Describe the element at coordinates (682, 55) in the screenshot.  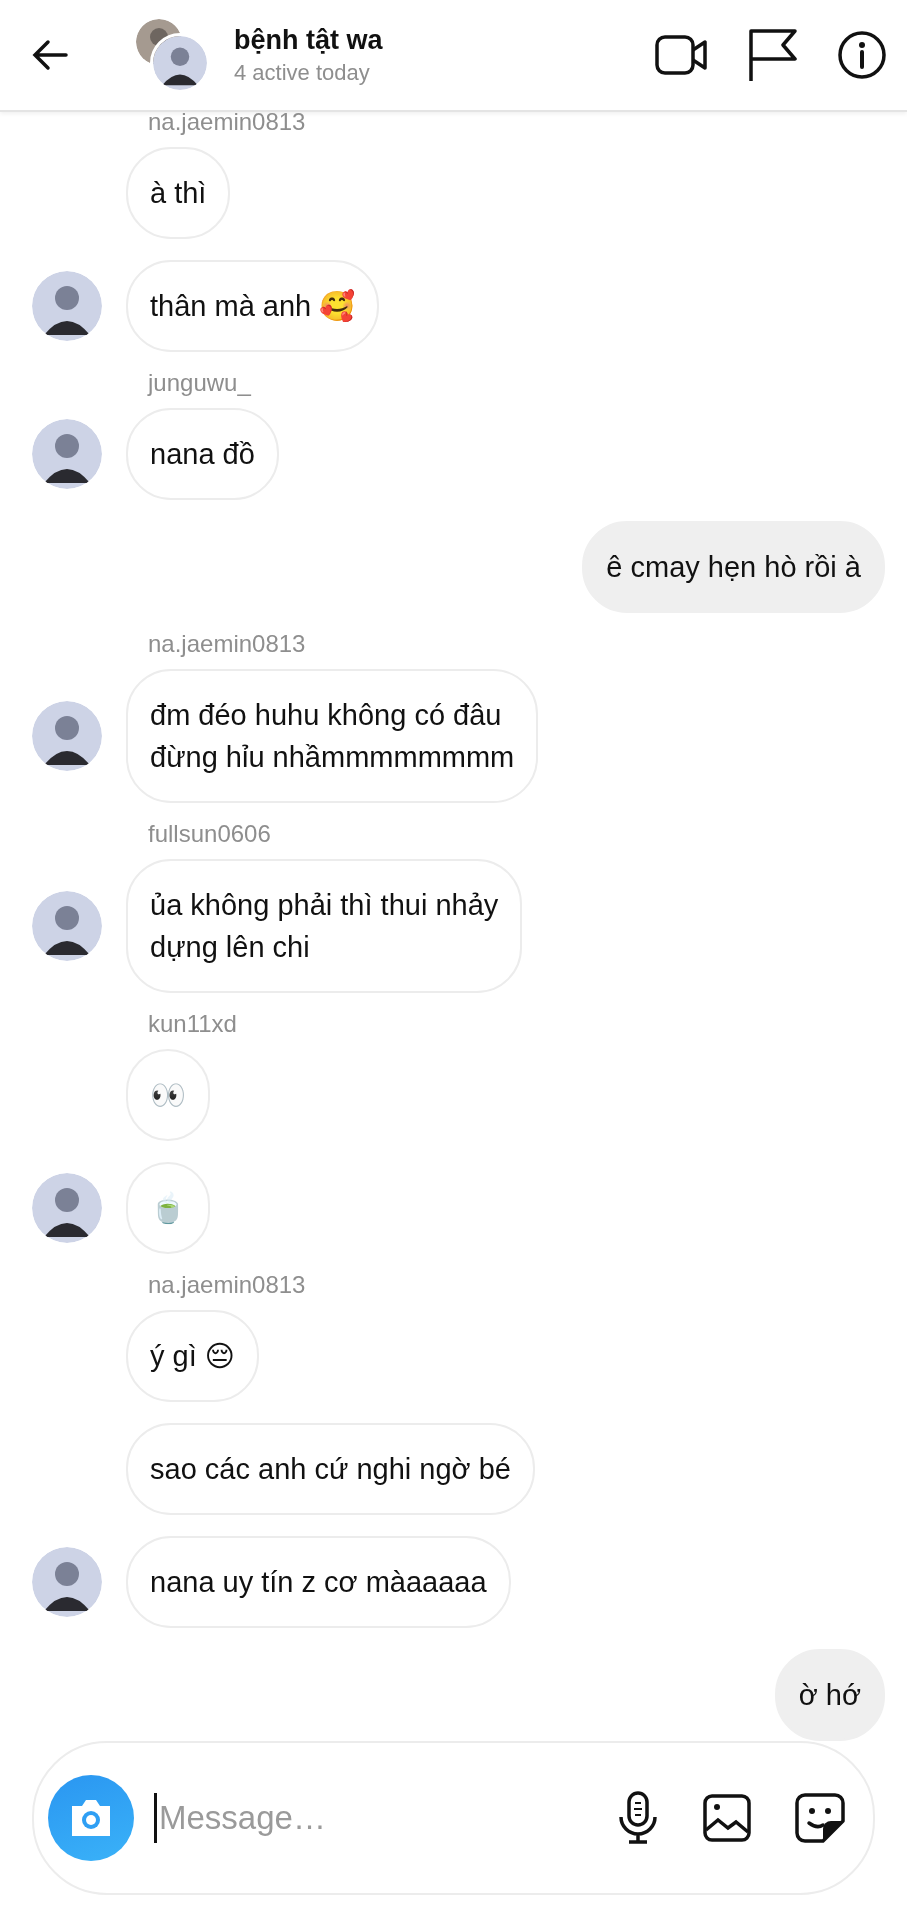
I see `video-call-button` at that location.